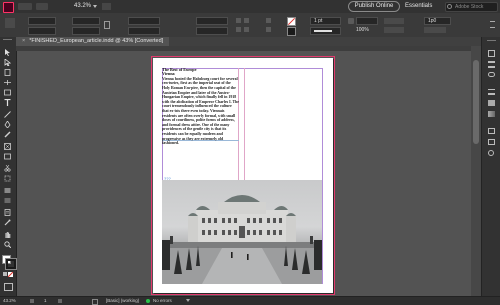 The height and width of the screenshot is (305, 500). What do you see at coordinates (106, 6) in the screenshot?
I see `arrange-documents-button` at bounding box center [106, 6].